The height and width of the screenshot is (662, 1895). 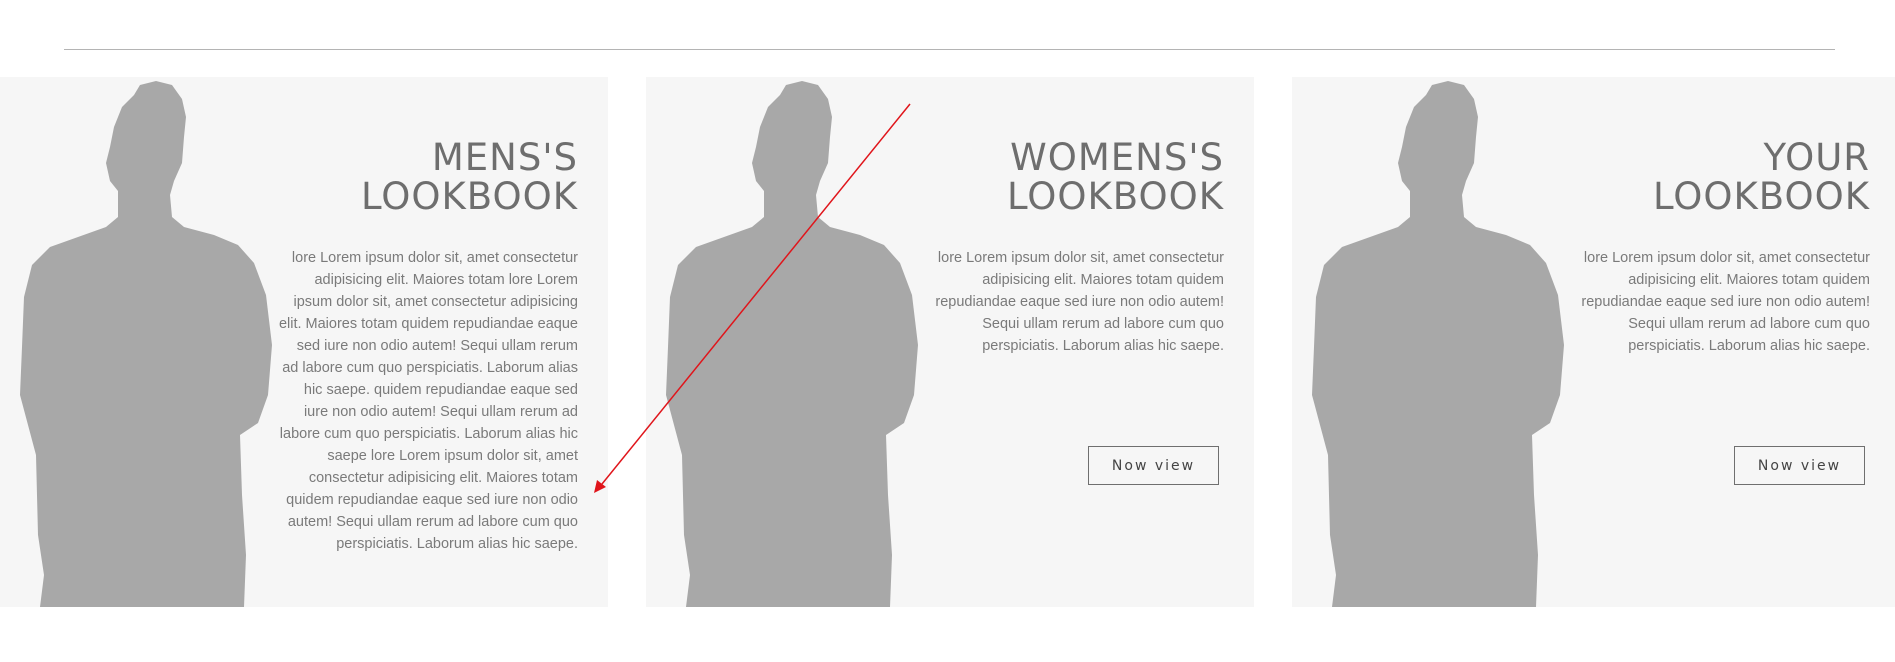 What do you see at coordinates (949, 49) in the screenshot?
I see `top-divider` at bounding box center [949, 49].